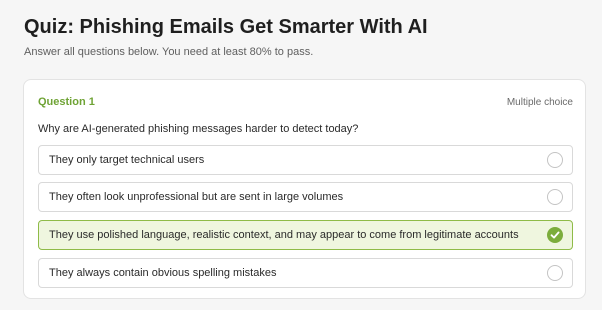  I want to click on answer-option-label: They only target technical users, so click(127, 160).